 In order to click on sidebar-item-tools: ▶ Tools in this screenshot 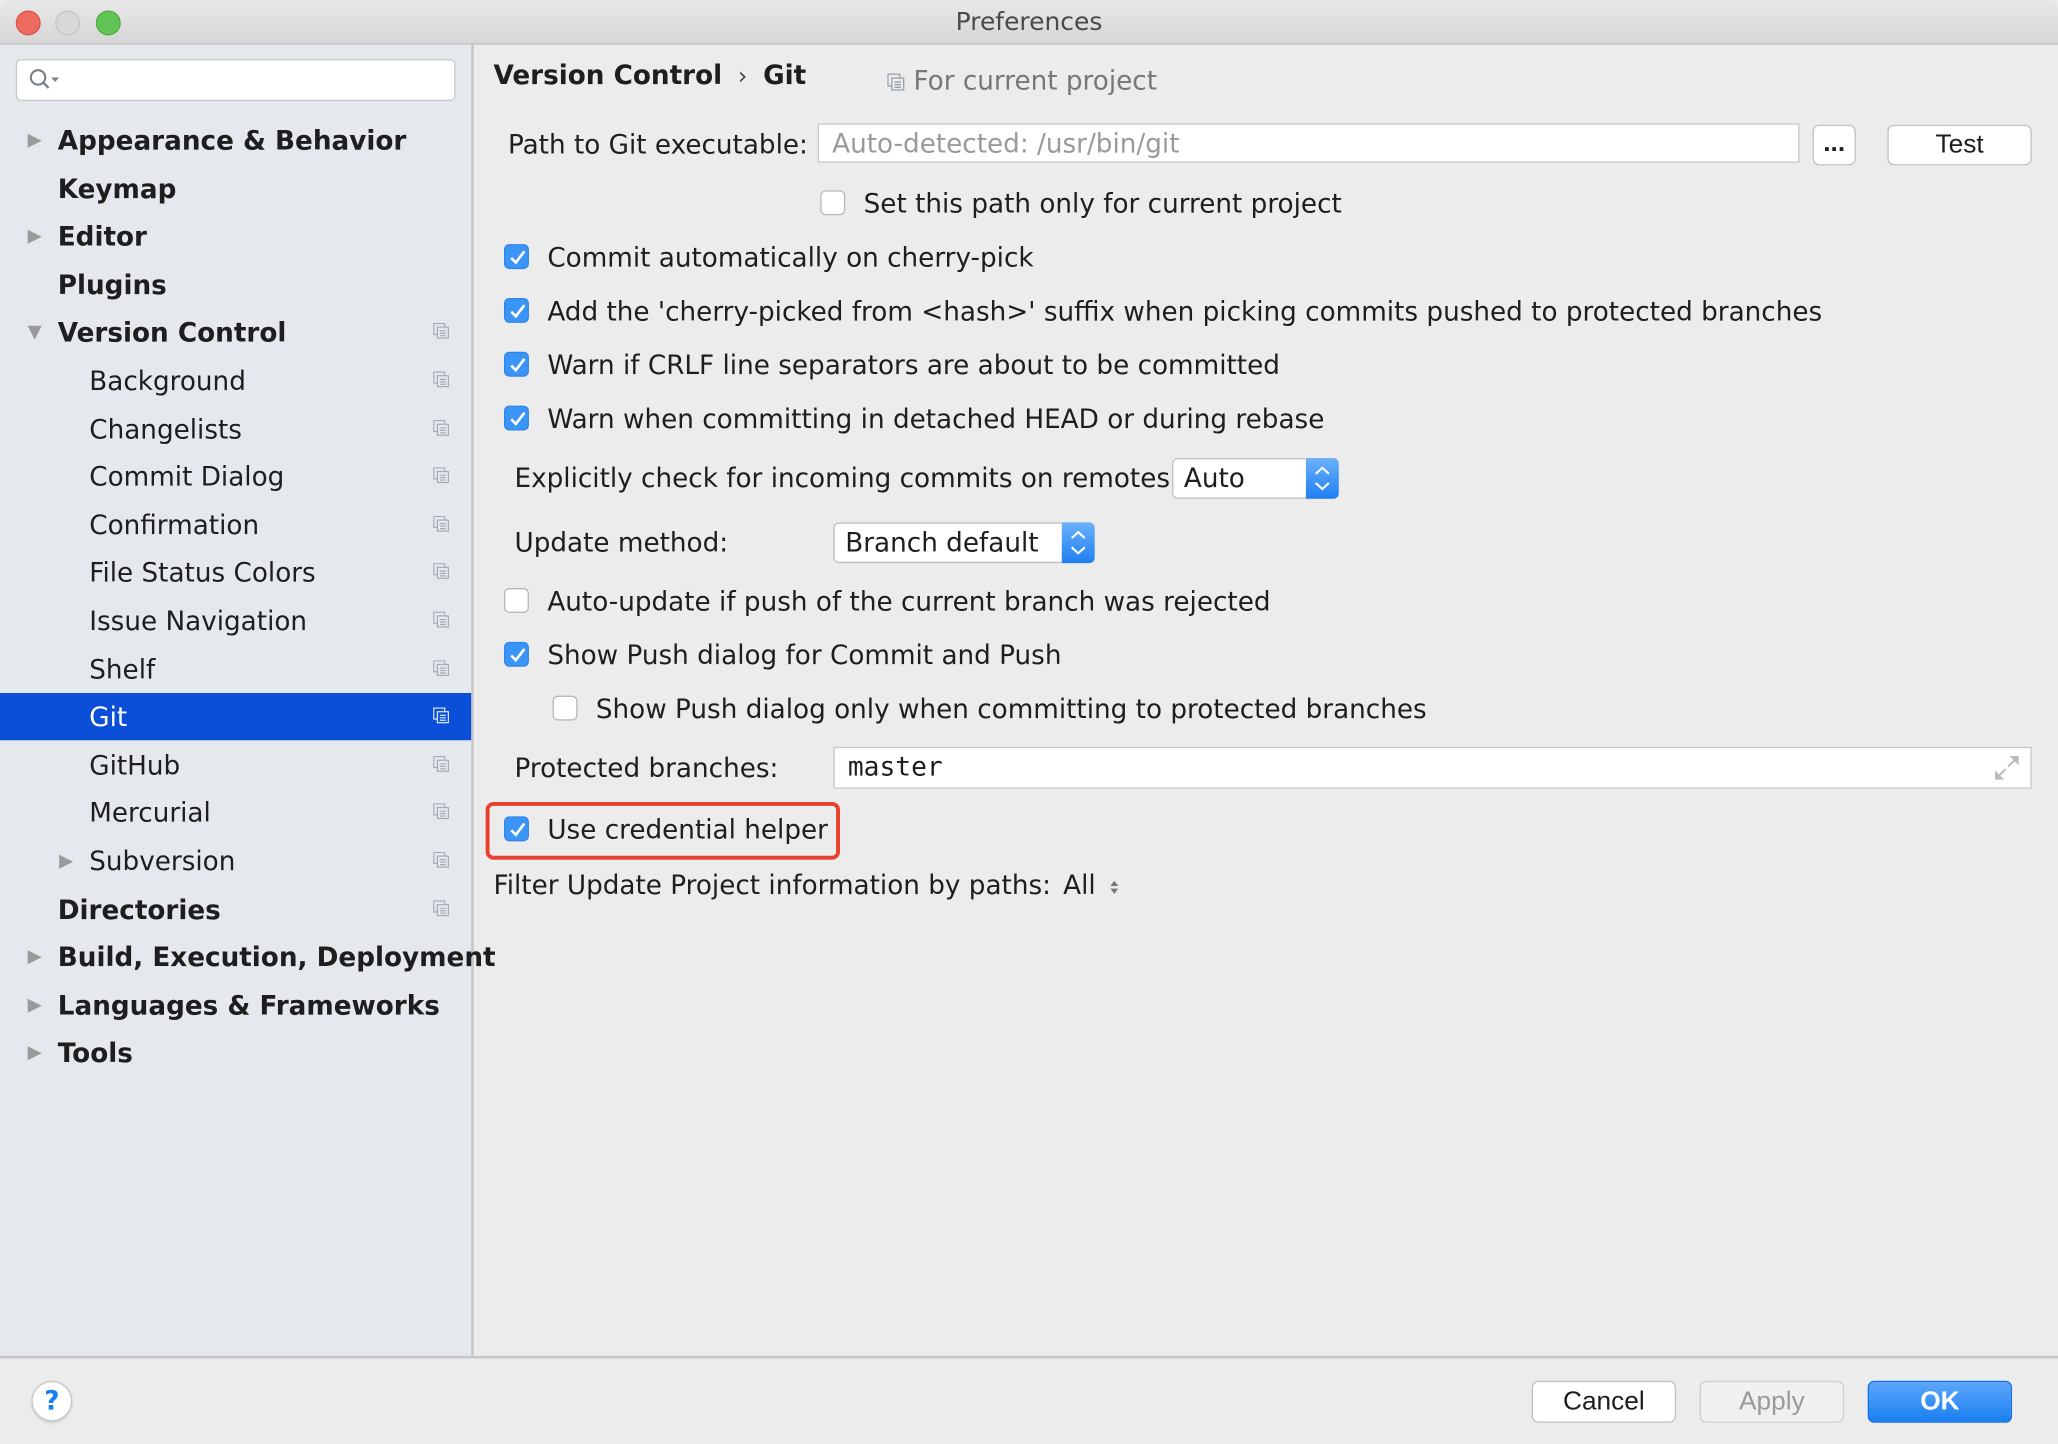, I will do `click(235, 1053)`.